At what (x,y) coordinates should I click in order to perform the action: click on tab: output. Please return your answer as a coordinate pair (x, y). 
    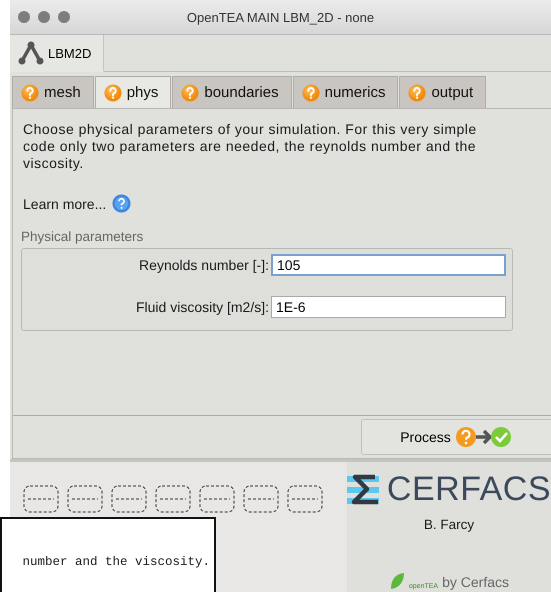
    Looking at the image, I should click on (442, 92).